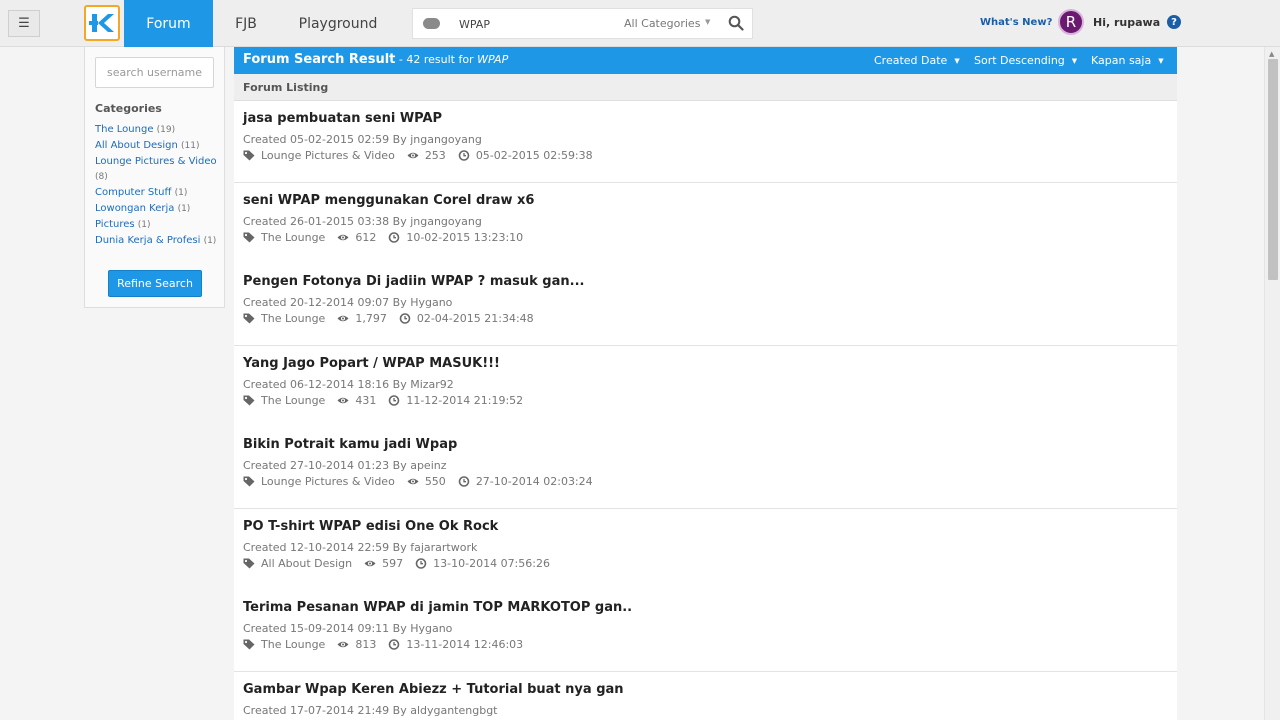 Image resolution: width=1280 pixels, height=720 pixels. Describe the element at coordinates (371, 318) in the screenshot. I see `thread-views: 1,797` at that location.